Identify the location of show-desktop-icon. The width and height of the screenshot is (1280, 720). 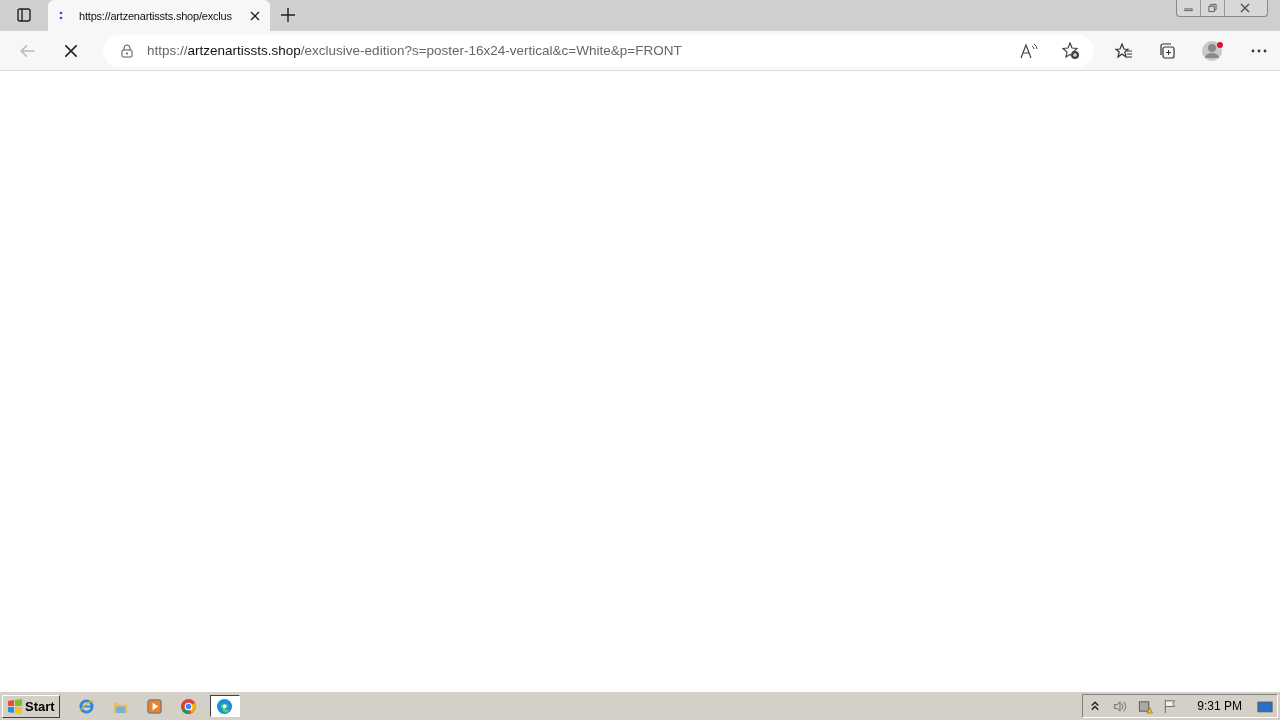
(1265, 706).